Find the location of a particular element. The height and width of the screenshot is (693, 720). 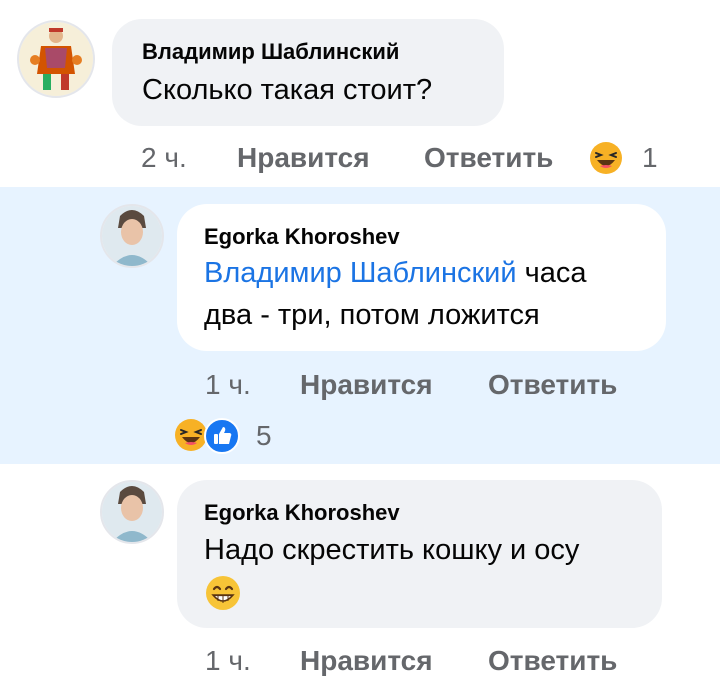

reaction-count: 5 is located at coordinates (264, 436).